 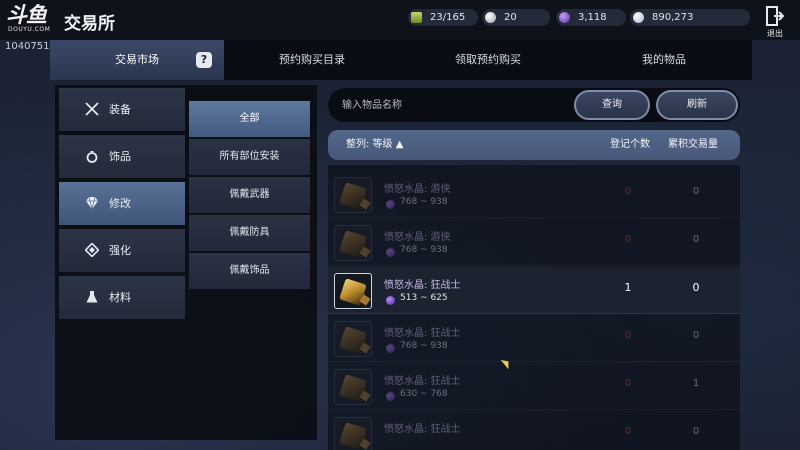 I want to click on tab-label: 预约购买目录, so click(x=312, y=59).